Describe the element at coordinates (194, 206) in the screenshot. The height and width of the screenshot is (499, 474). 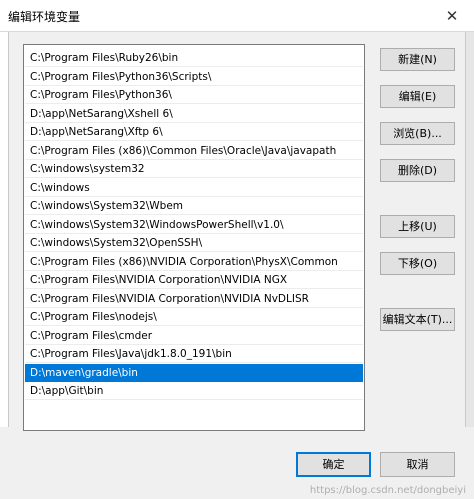
I see `path-list-item: C:\windows\System32\Wbem` at that location.